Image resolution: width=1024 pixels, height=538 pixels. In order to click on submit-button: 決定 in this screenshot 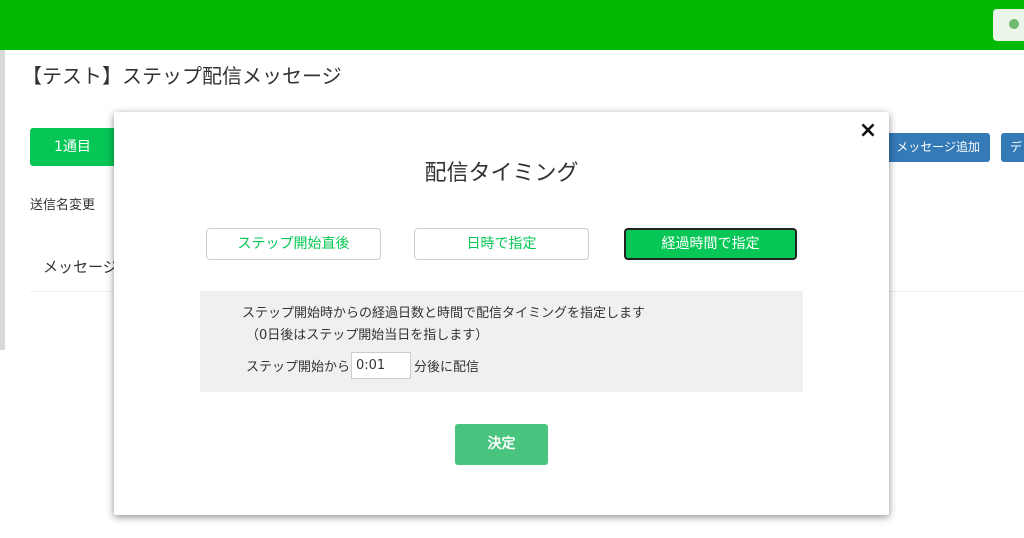, I will do `click(501, 444)`.